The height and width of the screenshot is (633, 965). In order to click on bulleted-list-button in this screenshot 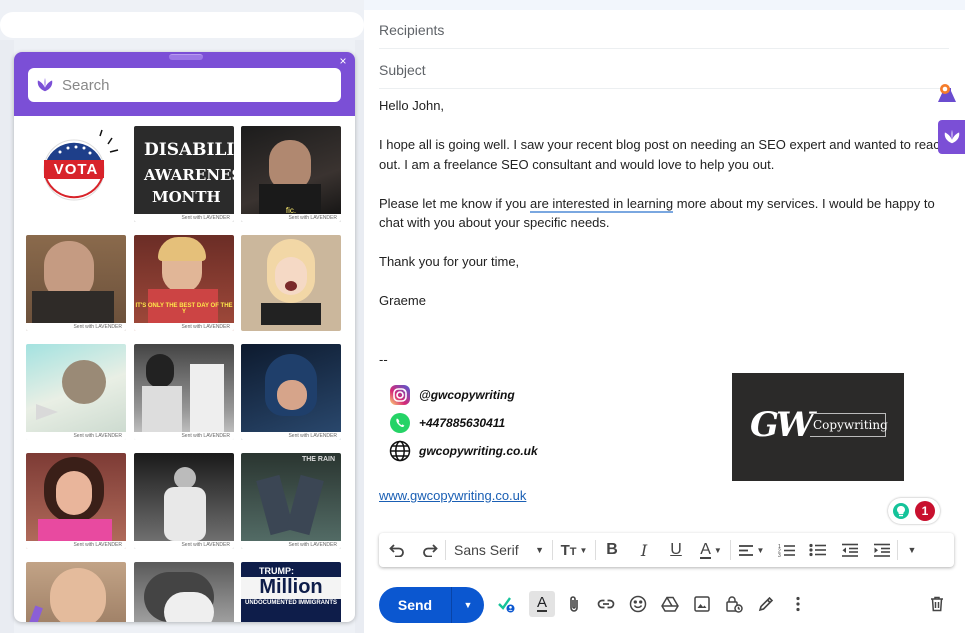, I will do `click(817, 550)`.